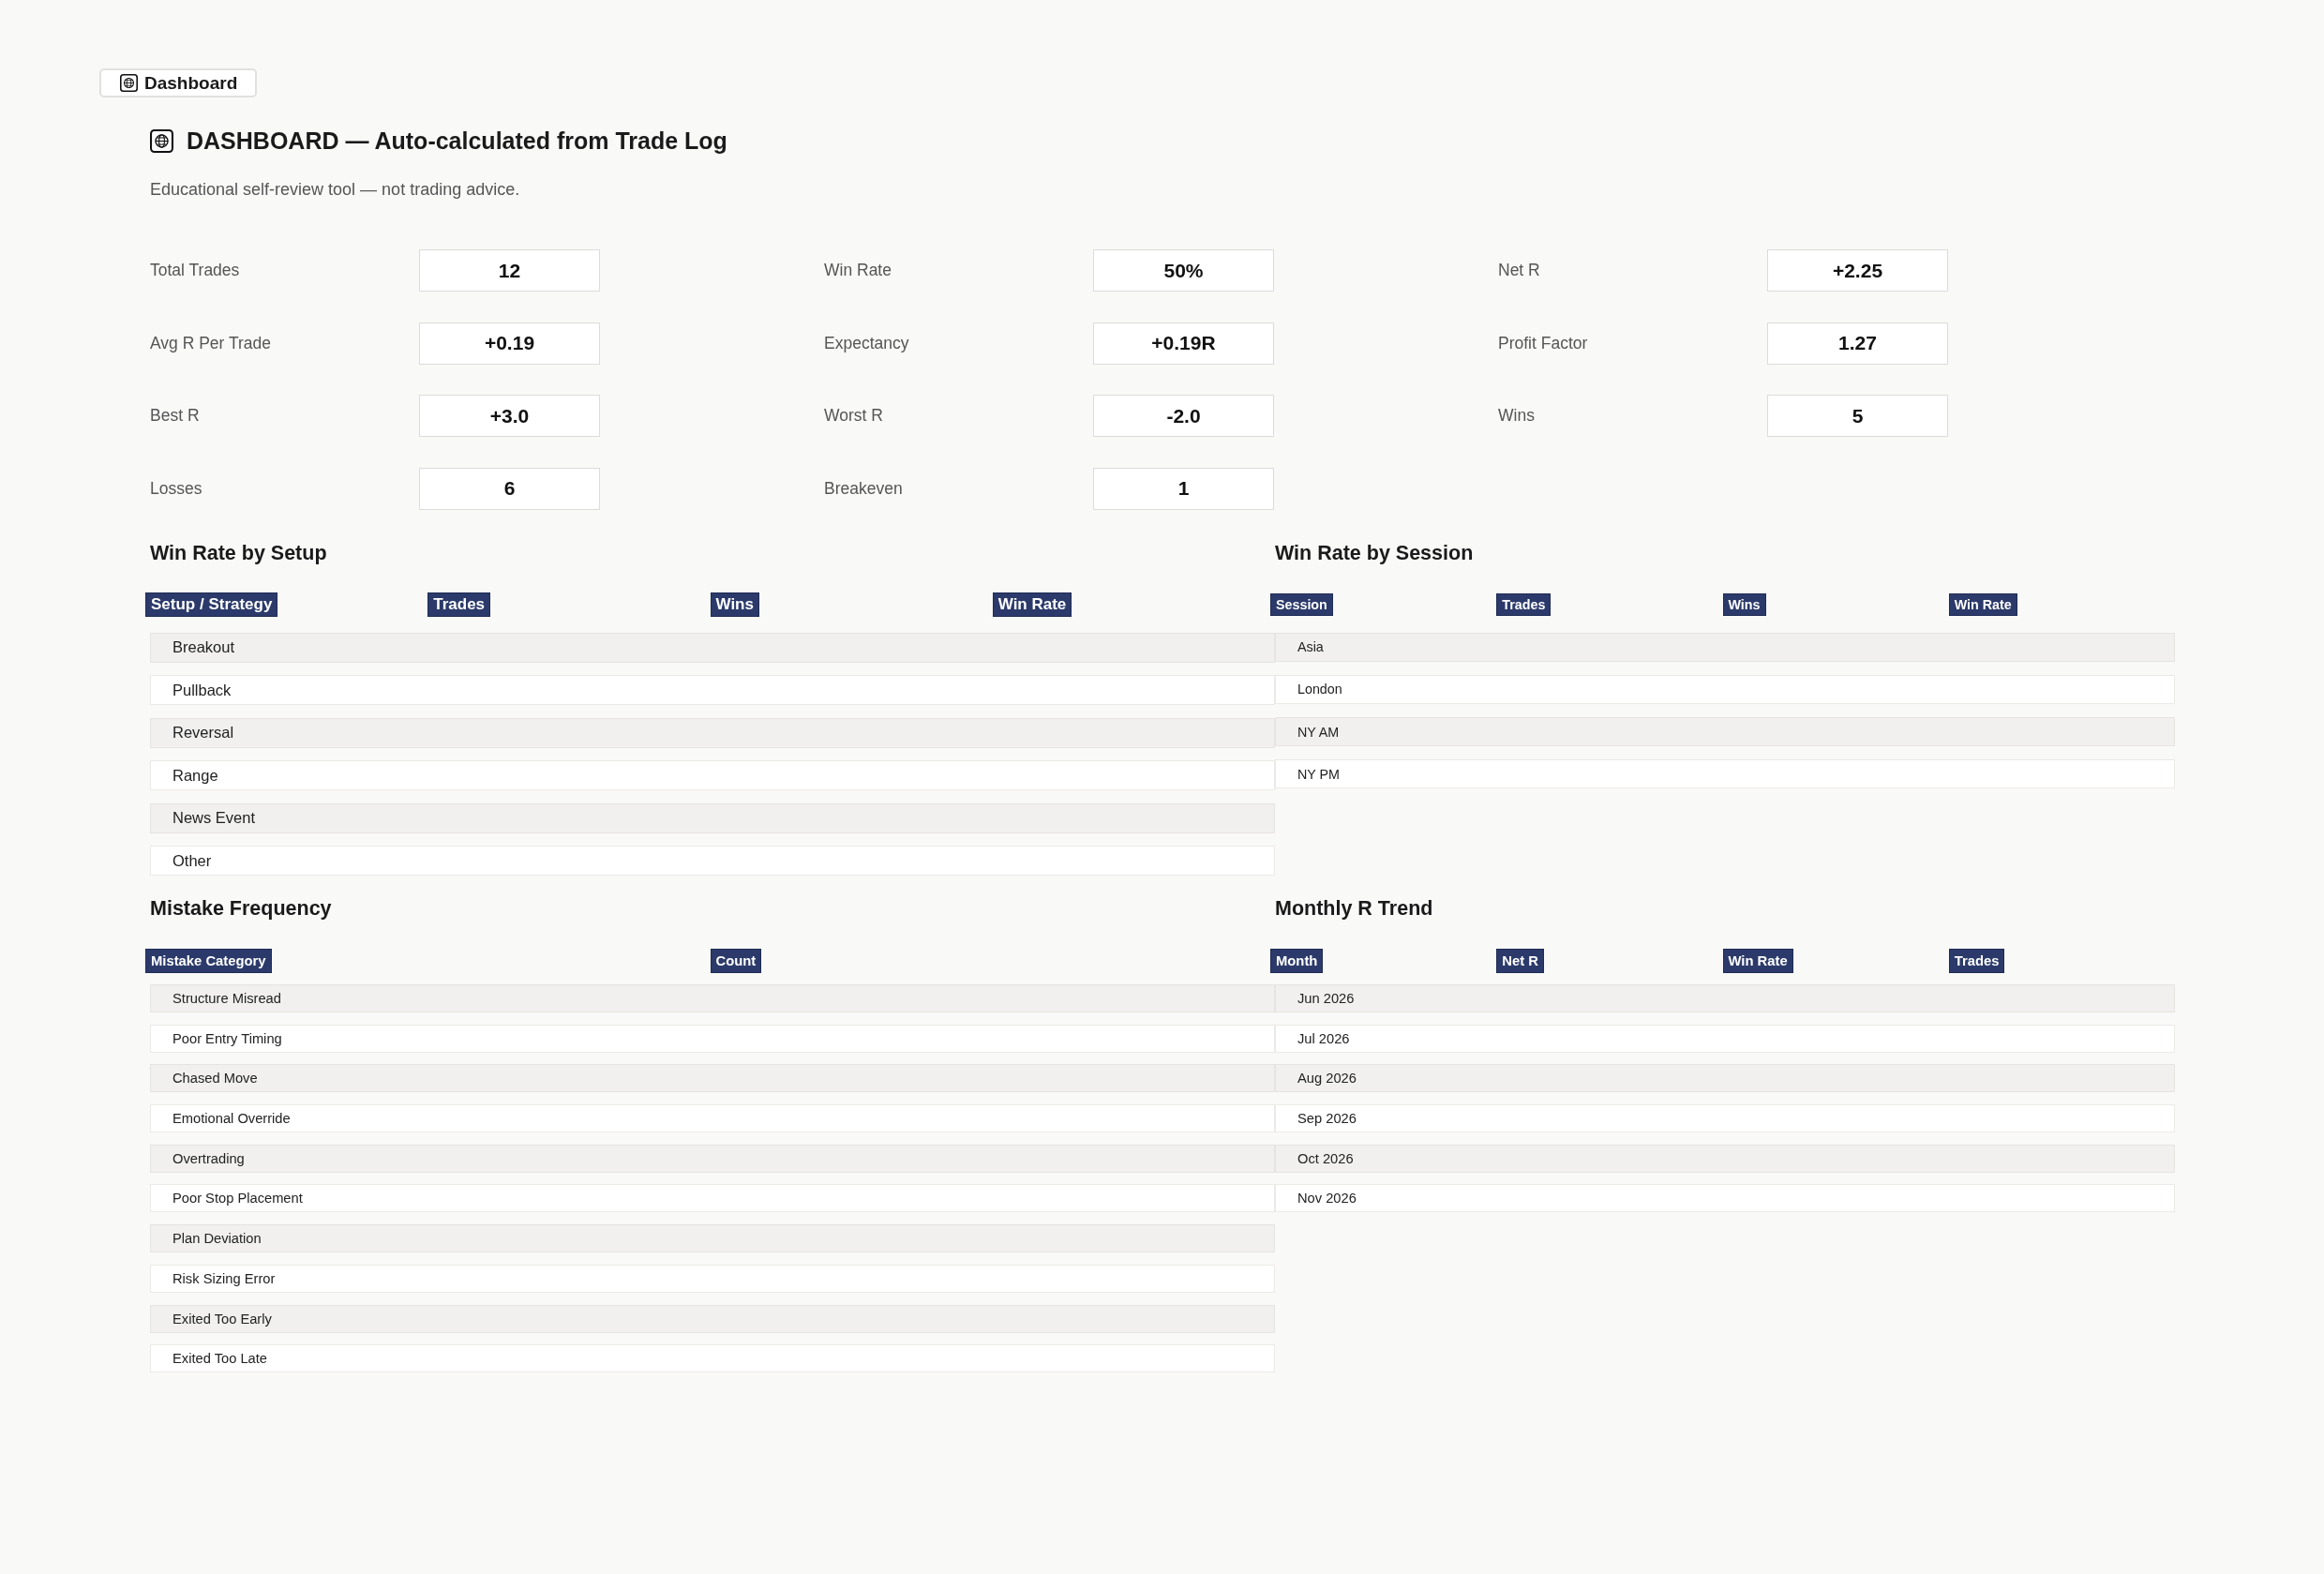 The height and width of the screenshot is (1574, 2324). I want to click on stat-value: 6, so click(509, 488).